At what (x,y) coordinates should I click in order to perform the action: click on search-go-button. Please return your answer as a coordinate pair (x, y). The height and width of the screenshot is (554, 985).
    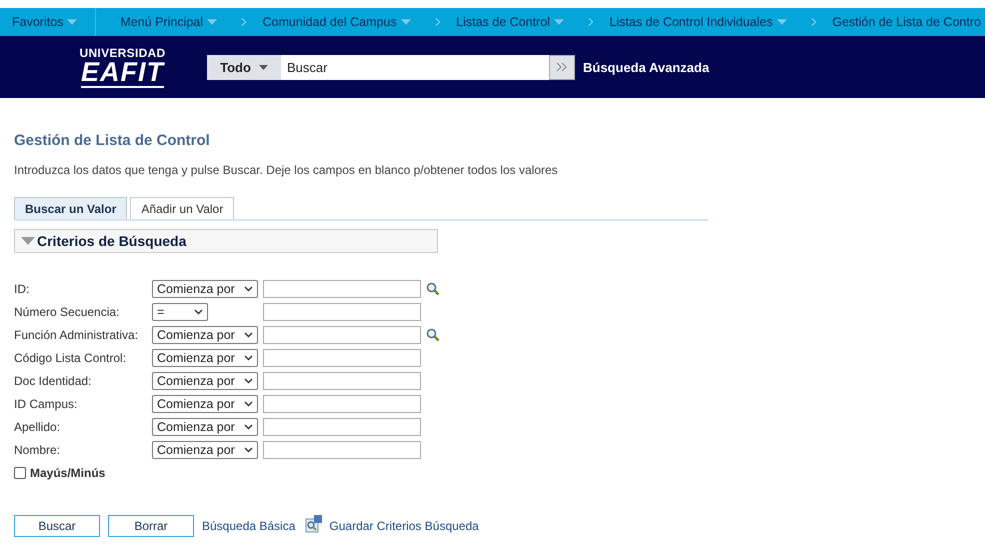
    Looking at the image, I should click on (562, 67).